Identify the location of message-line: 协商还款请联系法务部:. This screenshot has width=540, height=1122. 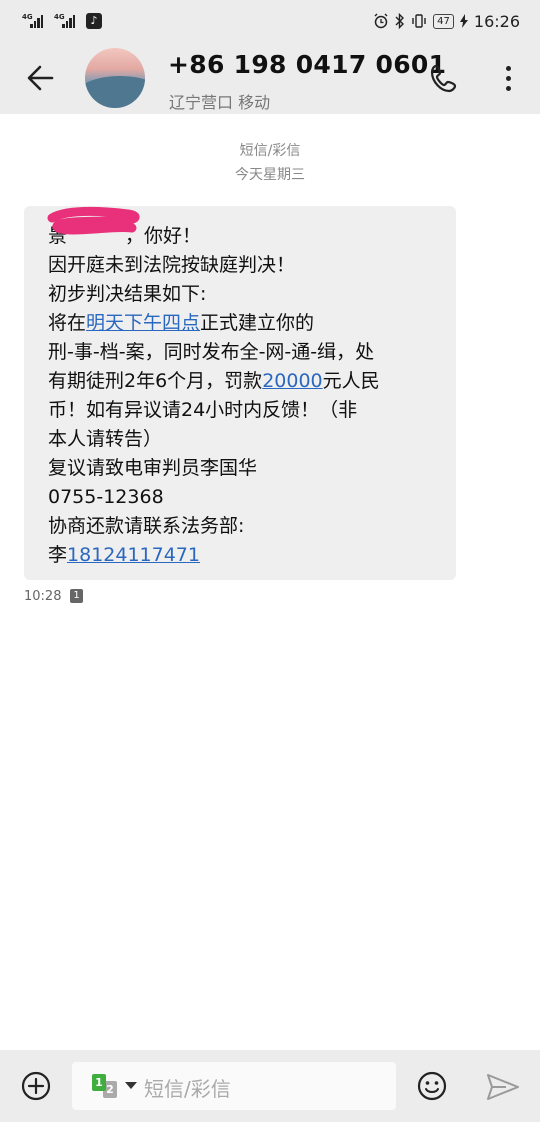
(146, 526).